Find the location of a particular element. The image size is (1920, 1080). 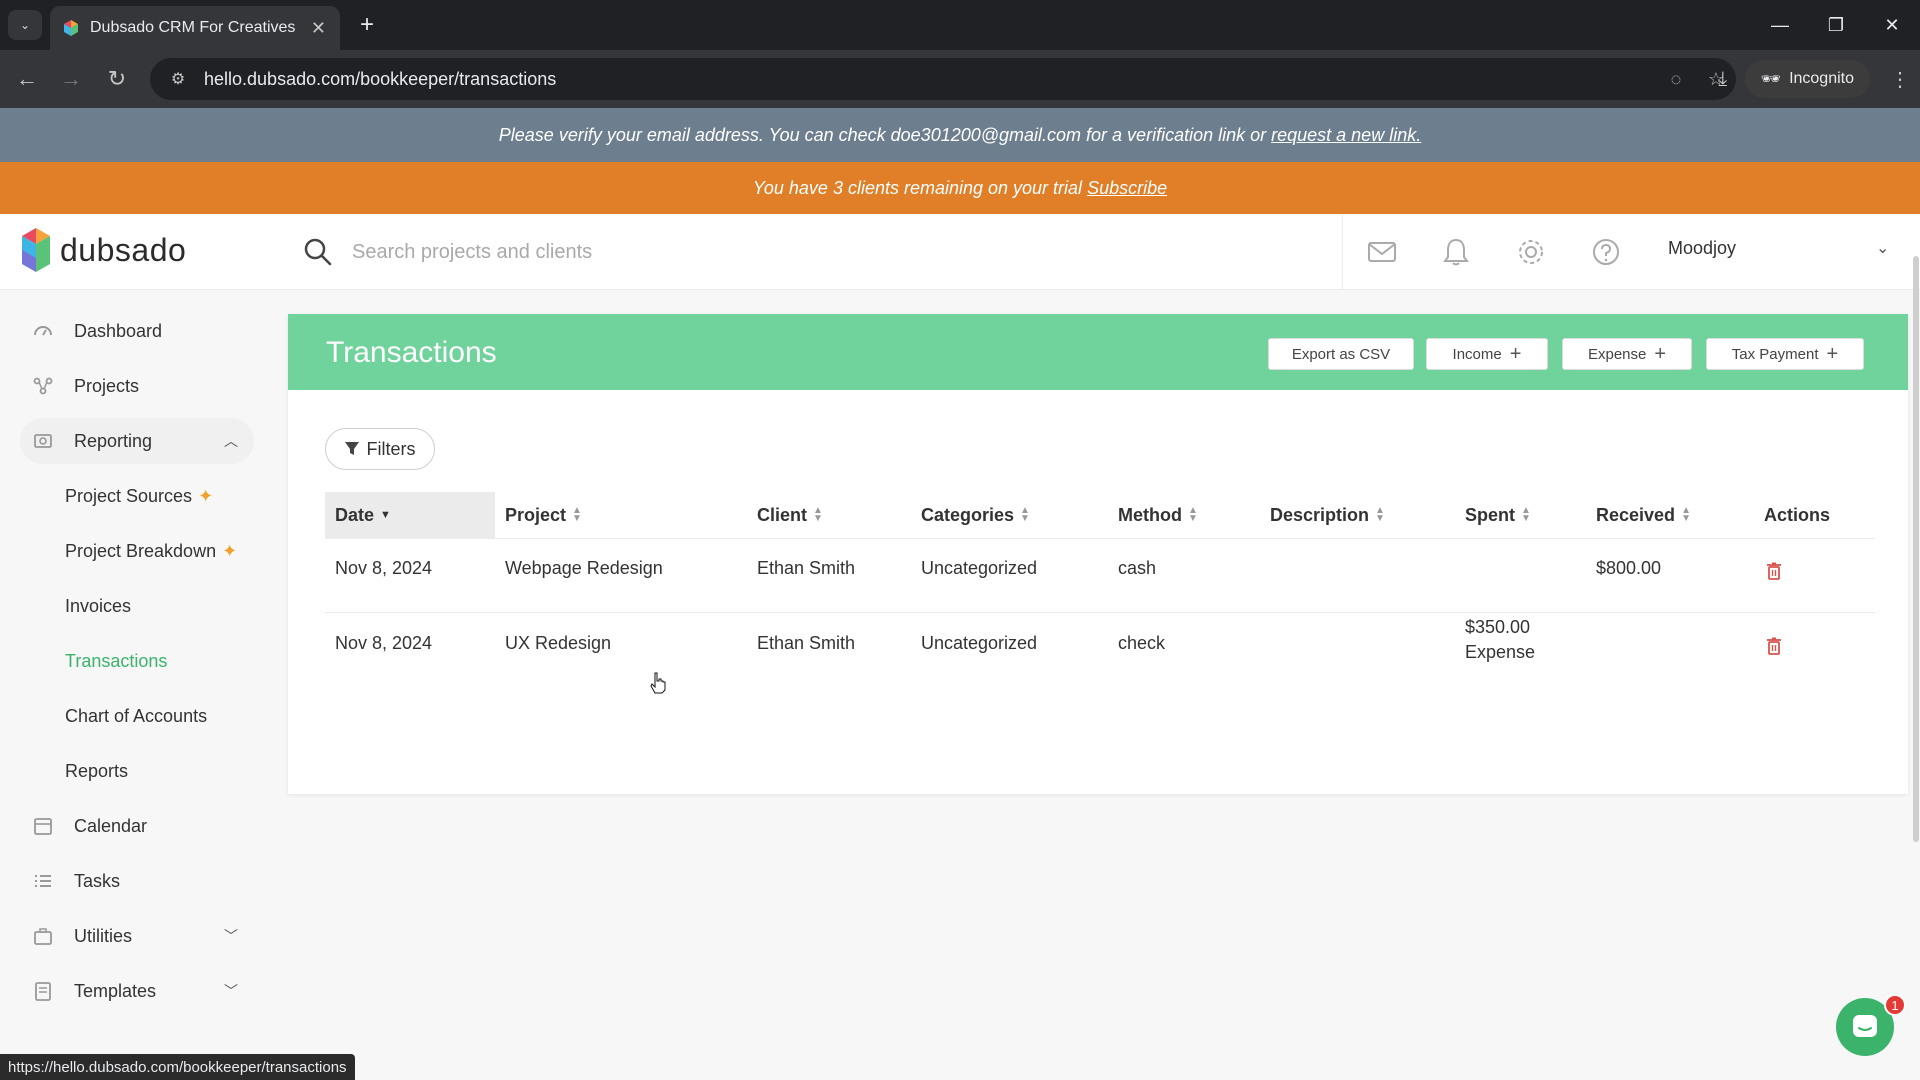

sidebar-subitem-project-sources: Project Sources ✦ is located at coordinates (139, 496).